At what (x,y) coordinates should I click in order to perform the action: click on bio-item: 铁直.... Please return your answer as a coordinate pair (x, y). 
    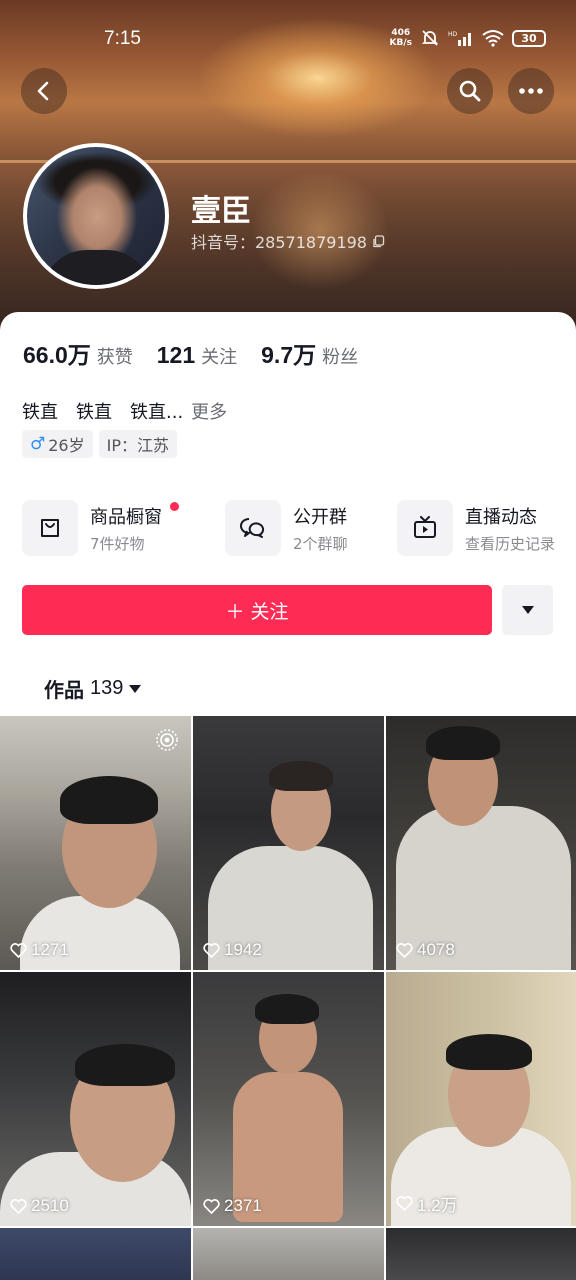
    Looking at the image, I should click on (157, 412).